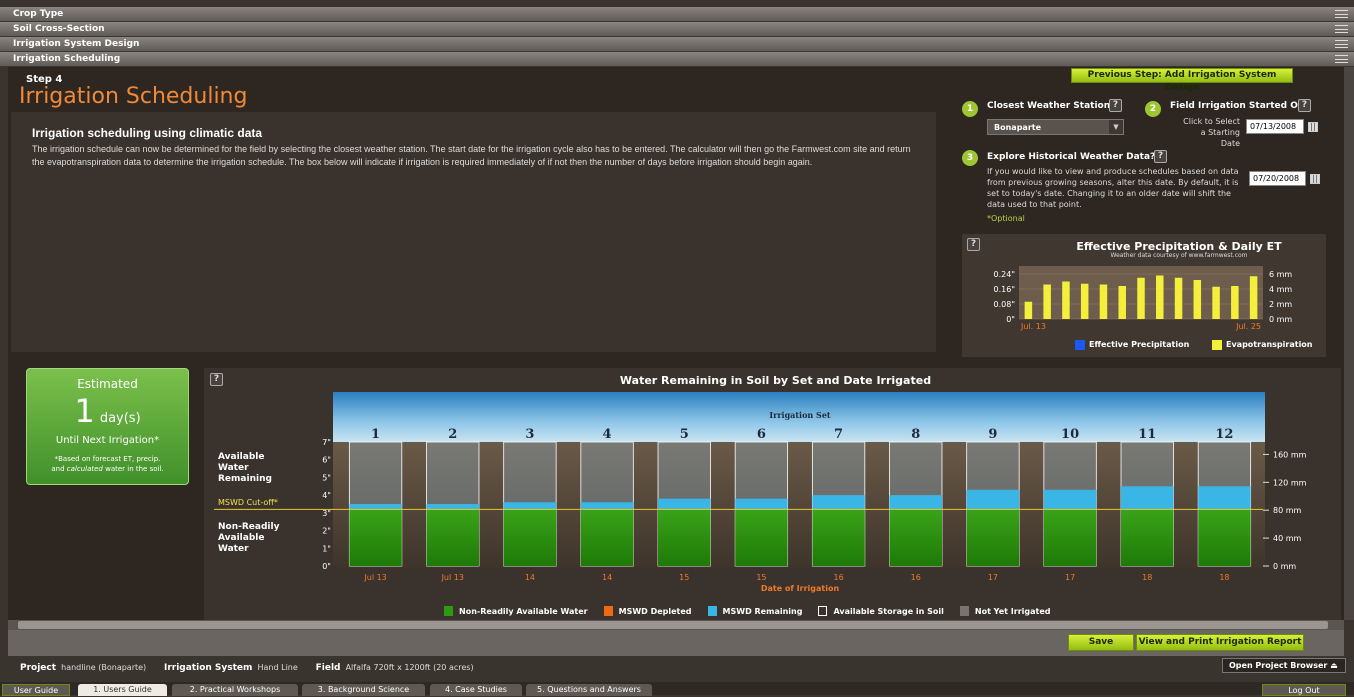 The image size is (1354, 697). Describe the element at coordinates (1055, 127) in the screenshot. I see `station-select: Bonaparte ▼` at that location.